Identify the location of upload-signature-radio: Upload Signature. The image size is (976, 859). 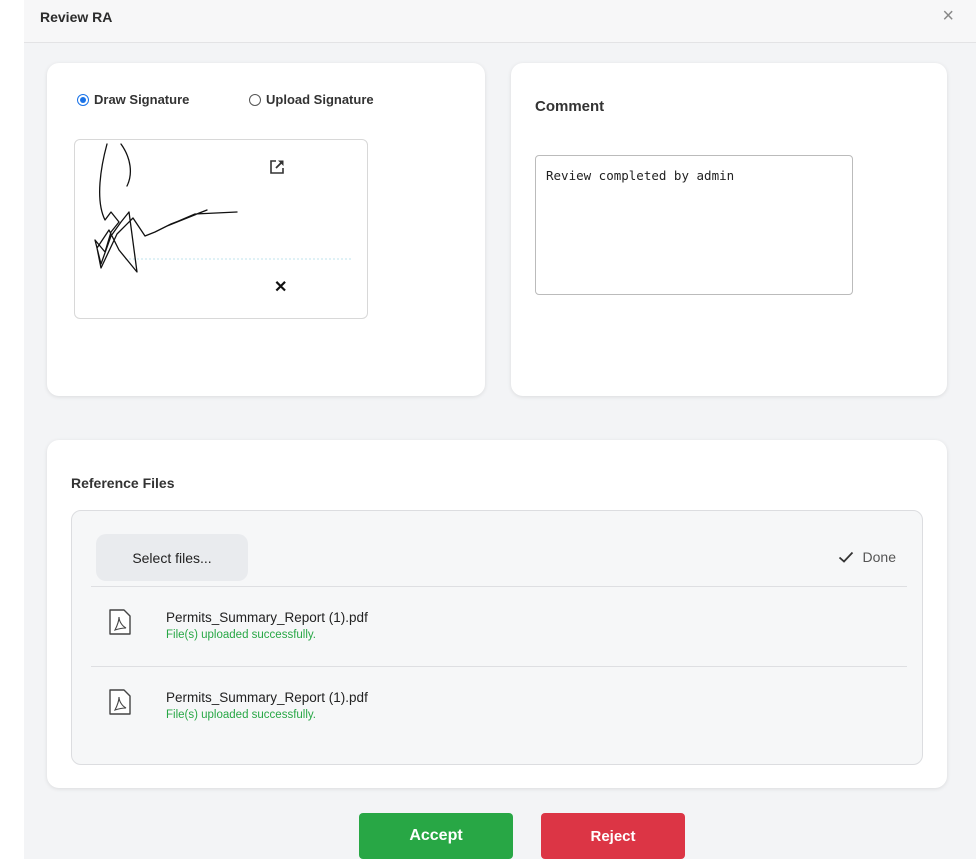
(311, 99).